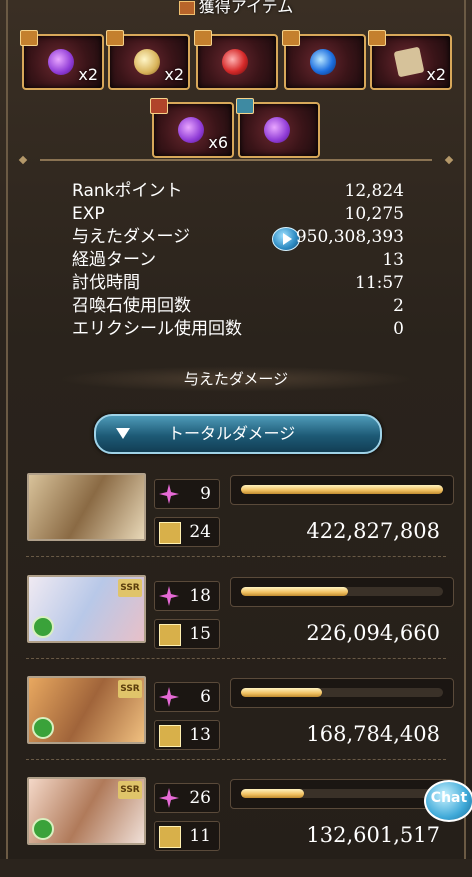 This screenshot has width=472, height=877. Describe the element at coordinates (245, 106) in the screenshot. I see `blue-chest-badge-icon` at that location.